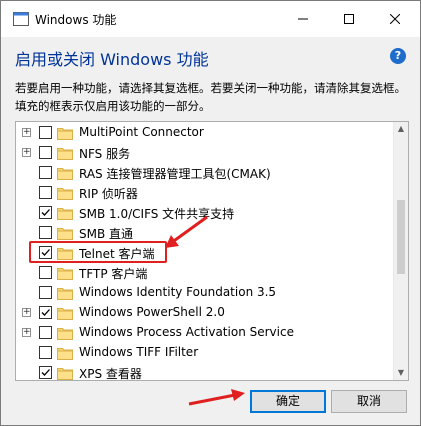 The height and width of the screenshot is (426, 421). I want to click on maximize-icon, so click(349, 19).